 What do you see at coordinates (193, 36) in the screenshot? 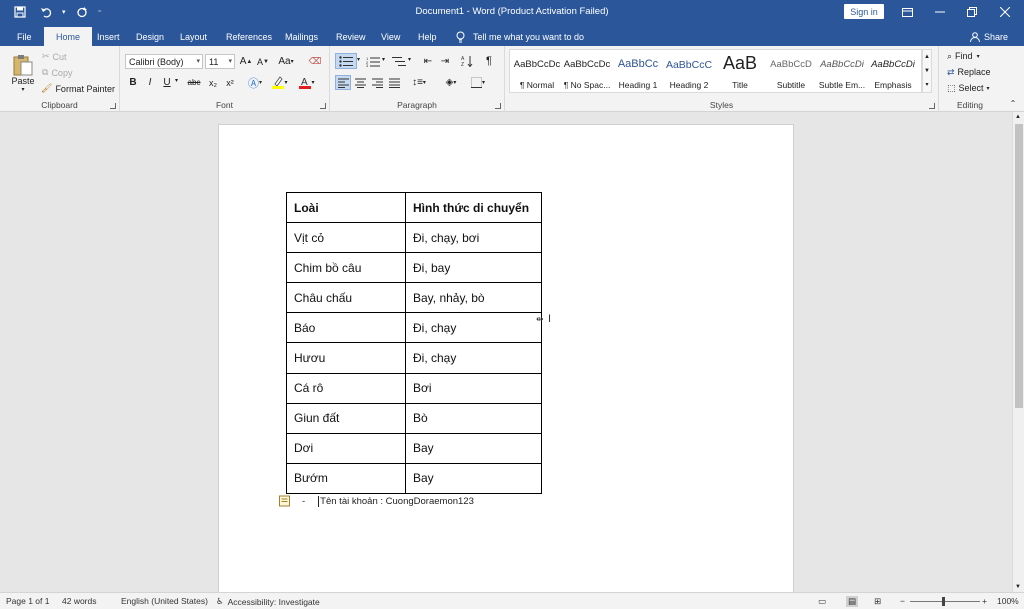
I see `tab-layout: Layout` at bounding box center [193, 36].